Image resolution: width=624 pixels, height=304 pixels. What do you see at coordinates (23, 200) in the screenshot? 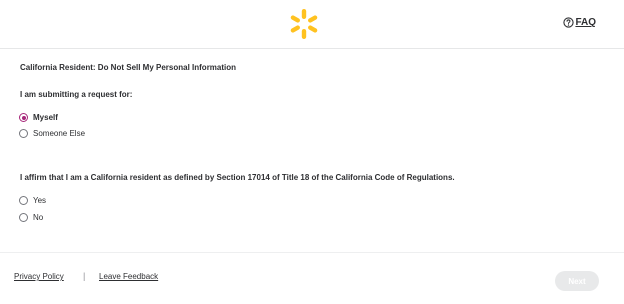
I see `radio-button-yes` at bounding box center [23, 200].